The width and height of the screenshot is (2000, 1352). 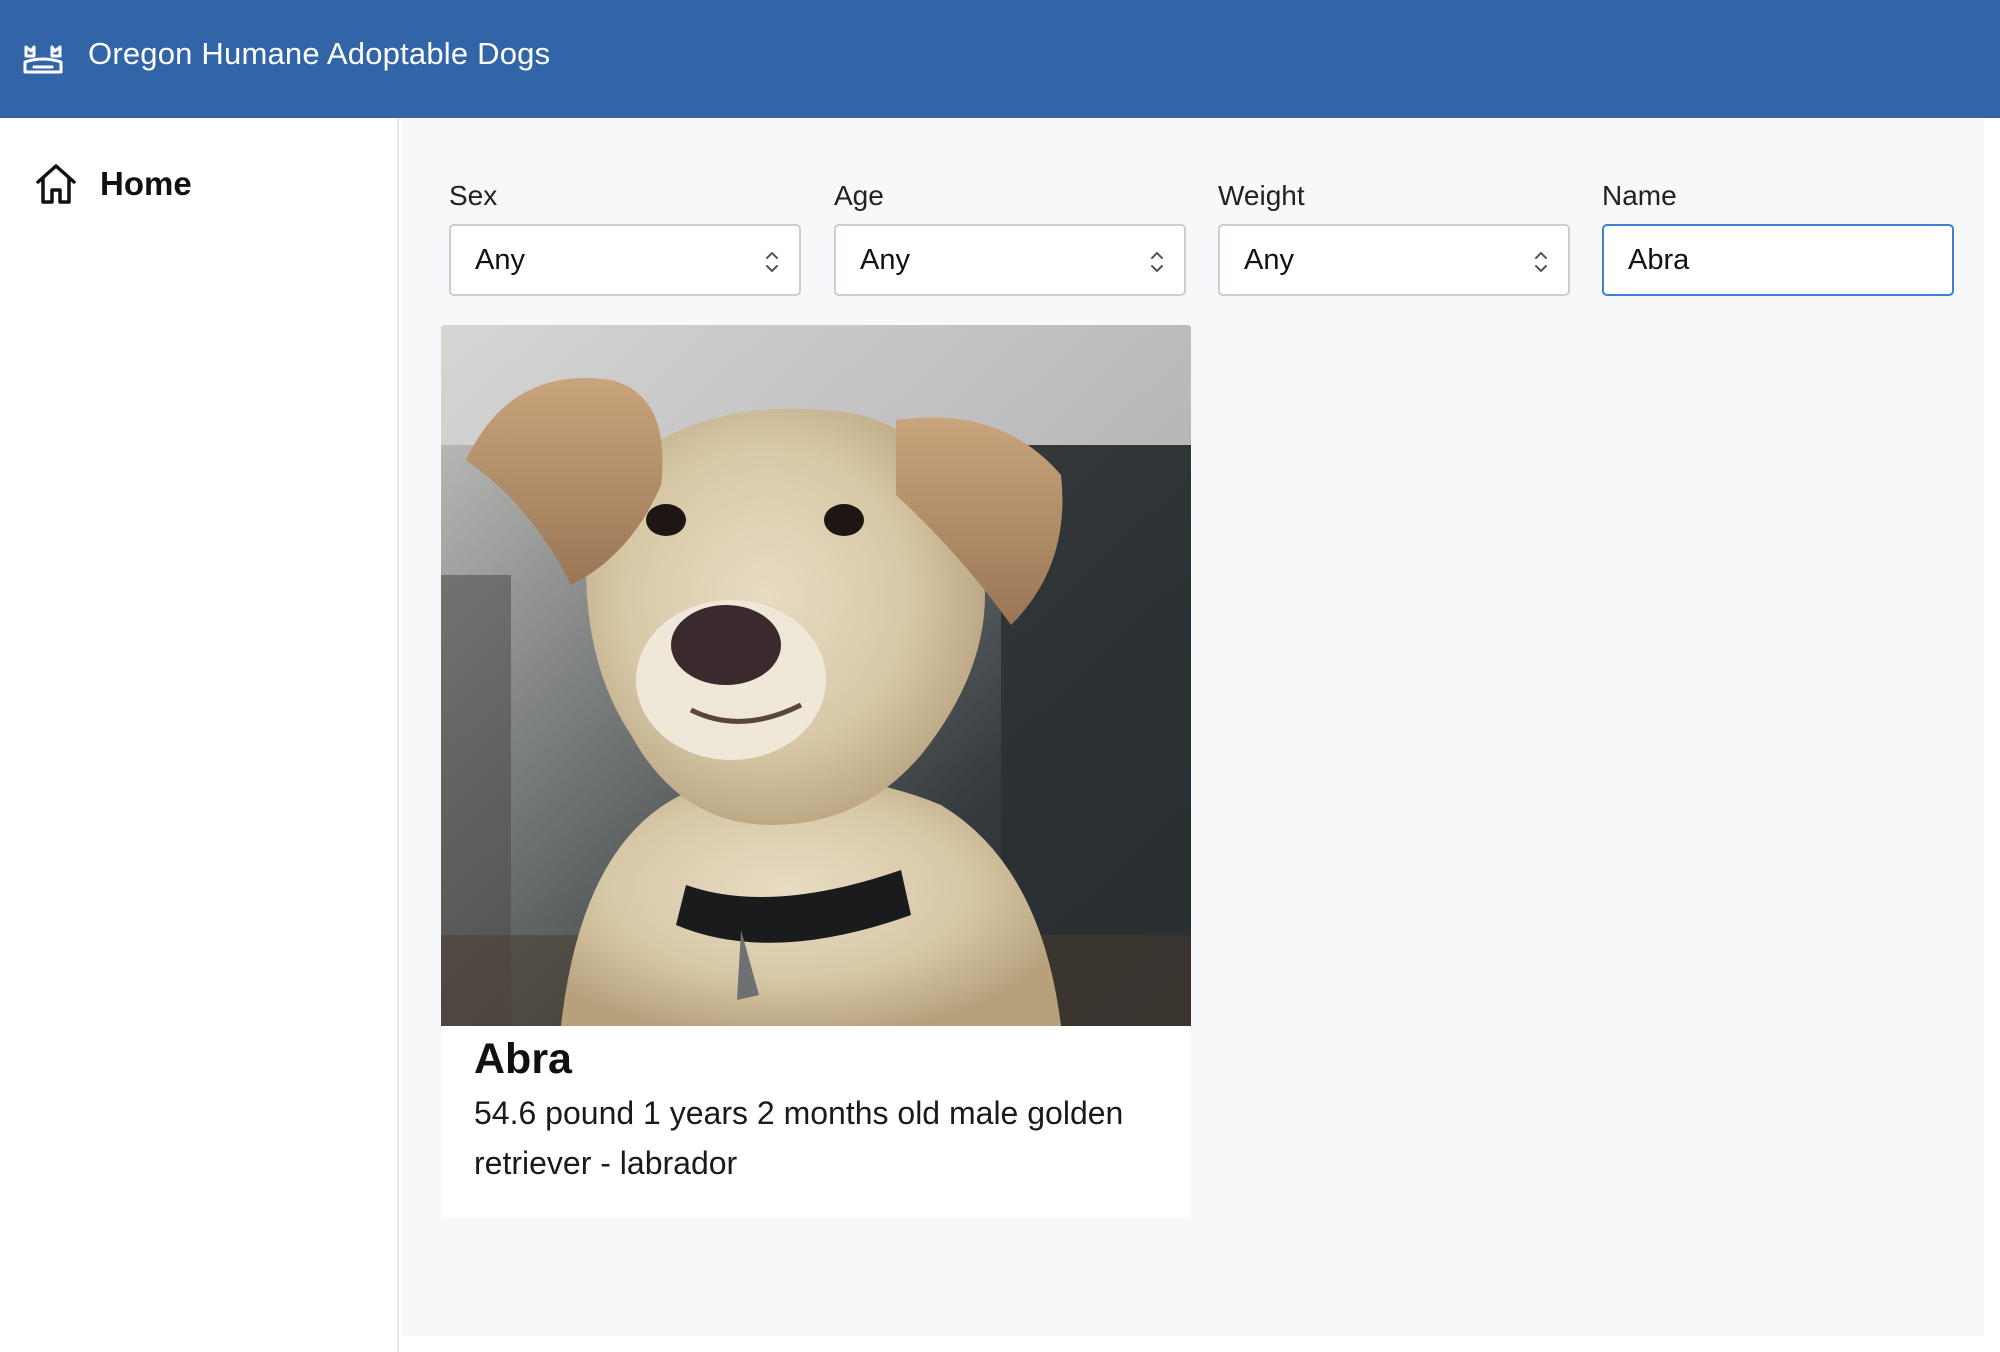 What do you see at coordinates (1000, 59) in the screenshot?
I see `top-app-bar: Oregon Humane Adoptable Dogs` at bounding box center [1000, 59].